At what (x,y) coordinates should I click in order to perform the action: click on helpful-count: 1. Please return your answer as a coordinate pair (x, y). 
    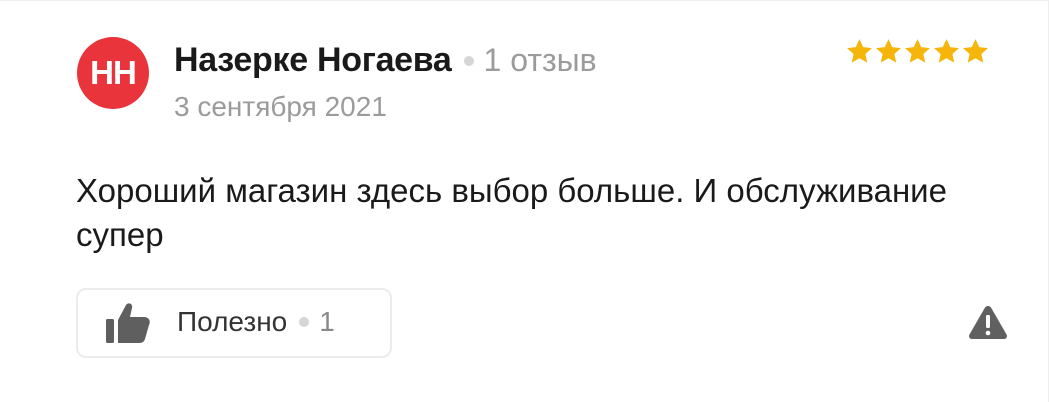
    Looking at the image, I should click on (327, 321).